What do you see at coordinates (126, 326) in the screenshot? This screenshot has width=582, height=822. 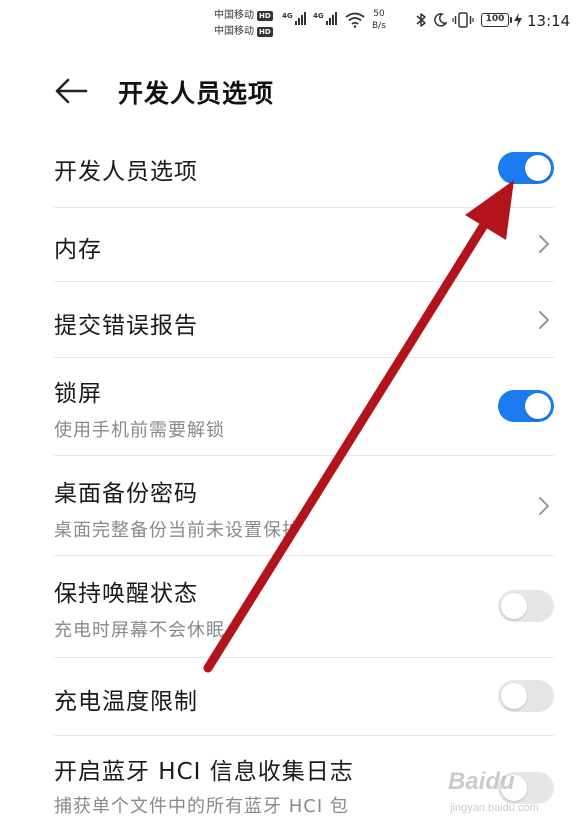 I see `setting-title: 提交错误报告` at bounding box center [126, 326].